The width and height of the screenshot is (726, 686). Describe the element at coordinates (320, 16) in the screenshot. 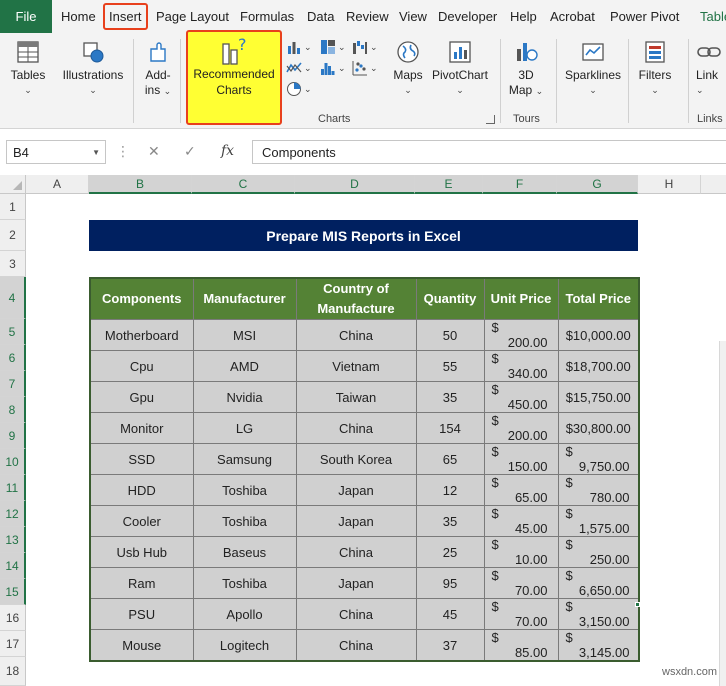

I see `tab-data: Data` at that location.